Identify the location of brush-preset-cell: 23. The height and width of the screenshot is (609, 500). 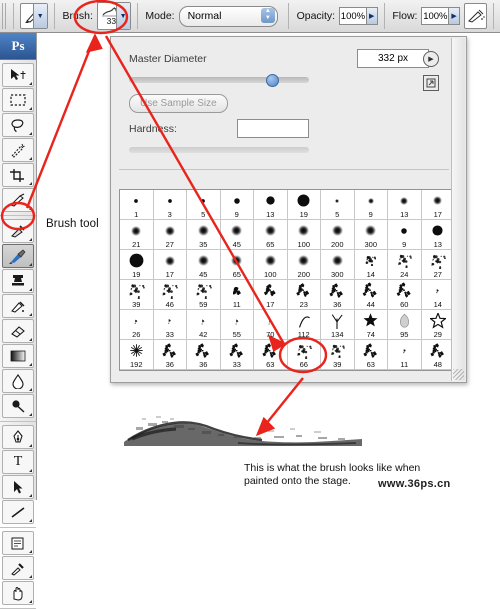
(304, 295).